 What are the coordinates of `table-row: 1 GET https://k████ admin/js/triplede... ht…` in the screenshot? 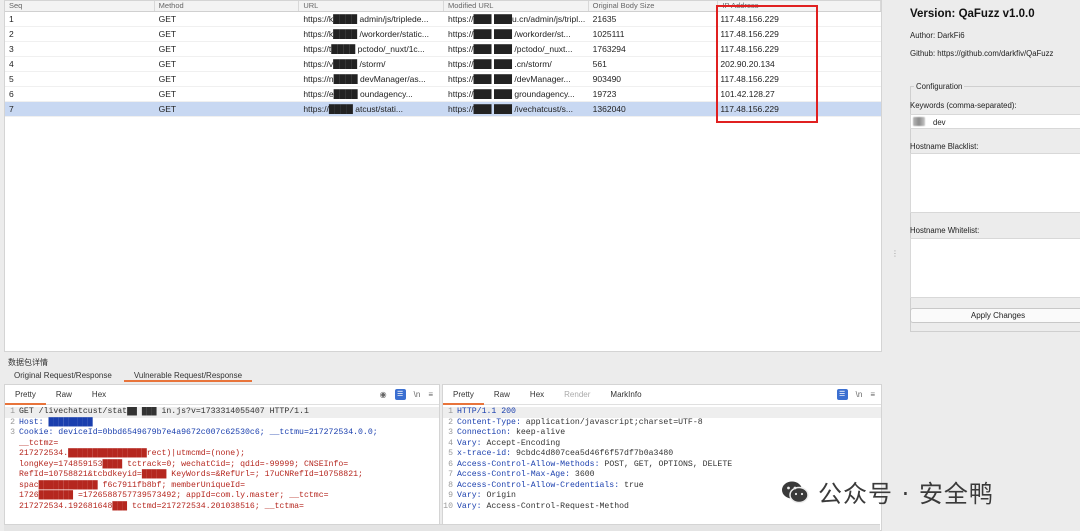 It's located at (443, 19).